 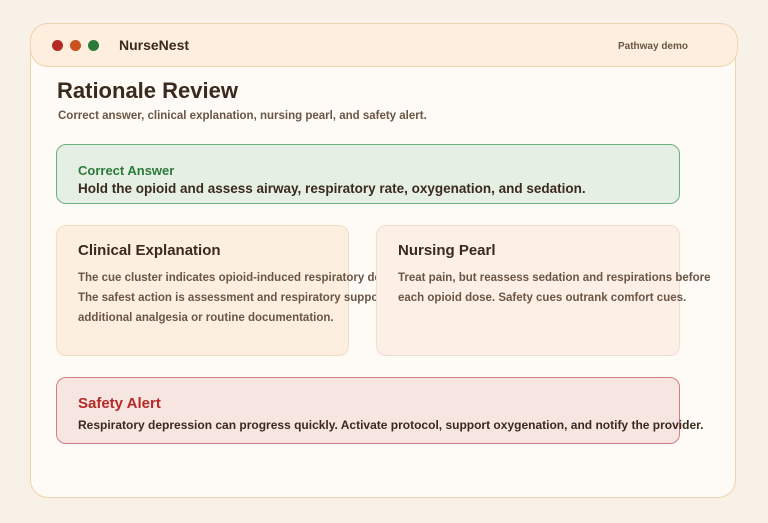 What do you see at coordinates (384, 45) in the screenshot?
I see `title-bar: NurseNest Pathway demo` at bounding box center [384, 45].